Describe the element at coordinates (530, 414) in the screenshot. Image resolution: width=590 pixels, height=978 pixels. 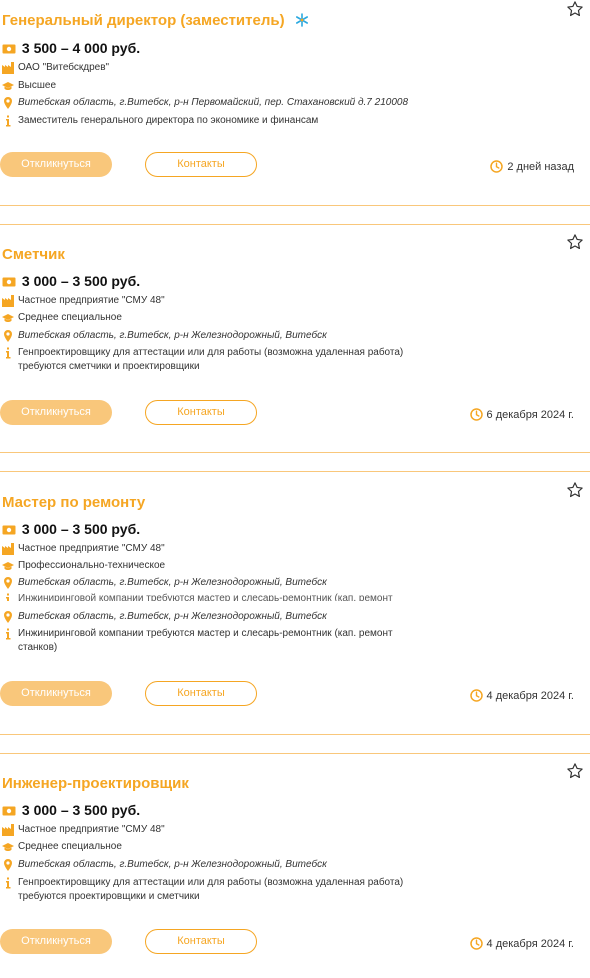
I see `posted-date-text: 6 декабря 2024 г.` at that location.